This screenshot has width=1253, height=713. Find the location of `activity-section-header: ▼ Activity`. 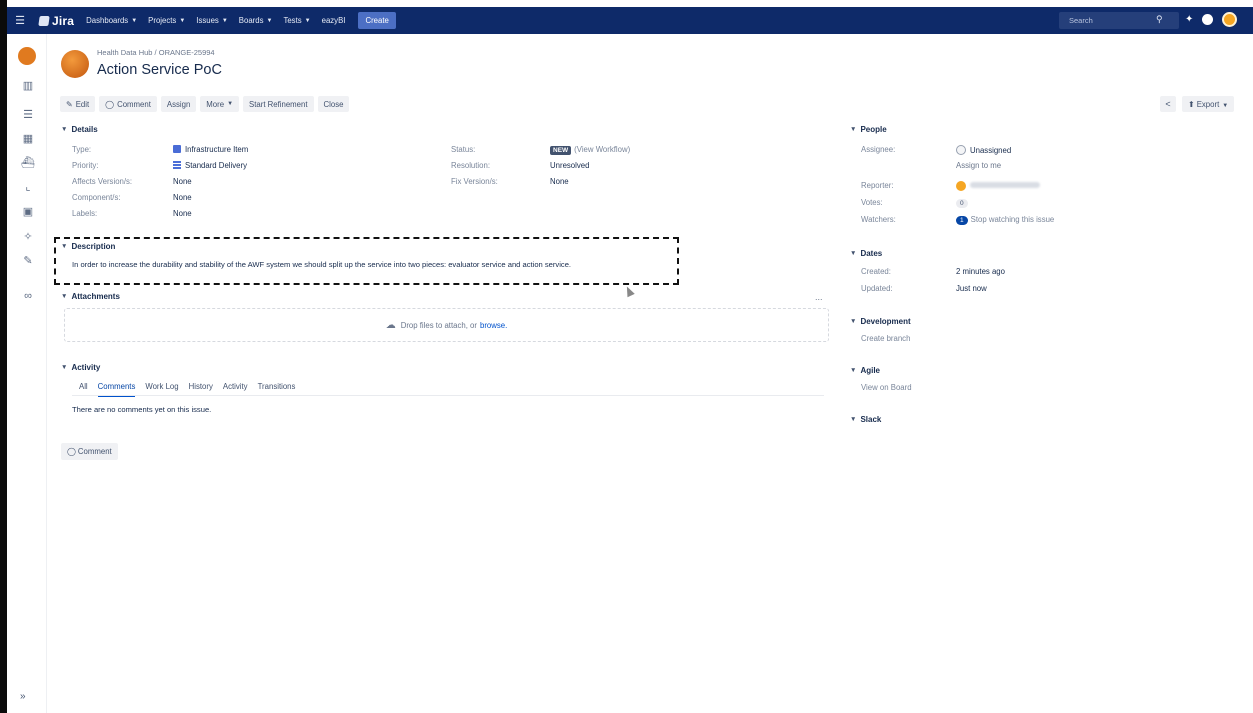

activity-section-header: ▼ Activity is located at coordinates (80, 367).